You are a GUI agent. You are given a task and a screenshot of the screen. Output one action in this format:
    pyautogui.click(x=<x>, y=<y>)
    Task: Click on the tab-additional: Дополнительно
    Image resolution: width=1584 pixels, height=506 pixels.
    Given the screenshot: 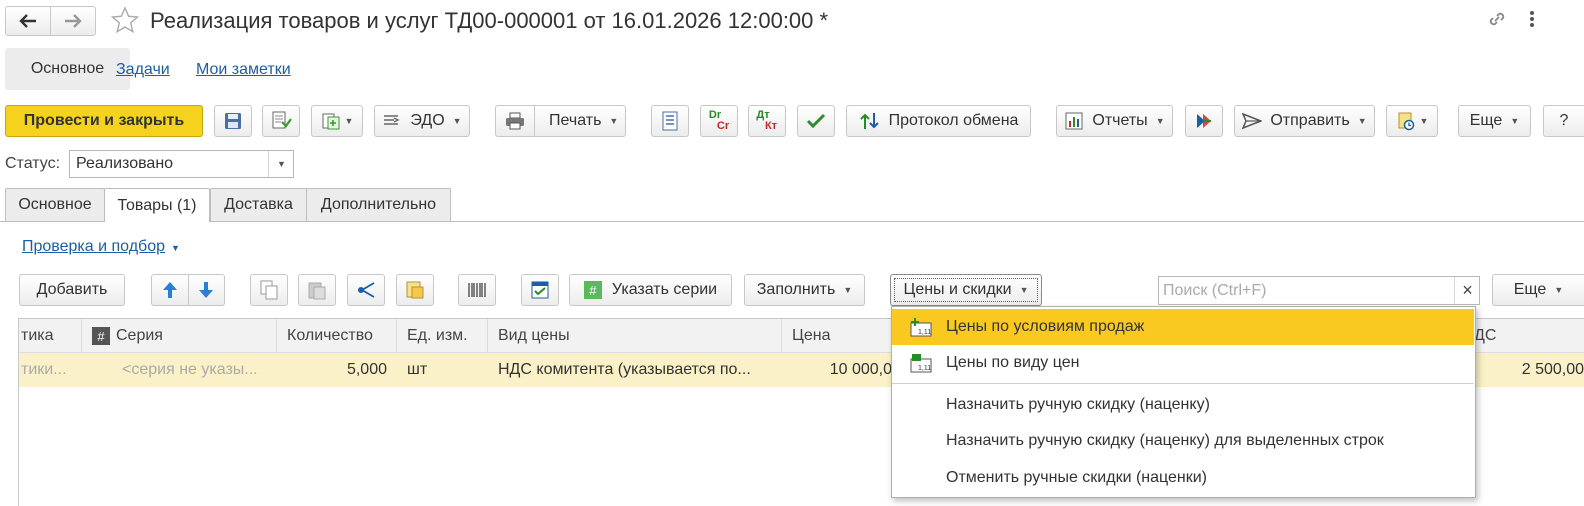 What is the action you would take?
    pyautogui.click(x=378, y=204)
    